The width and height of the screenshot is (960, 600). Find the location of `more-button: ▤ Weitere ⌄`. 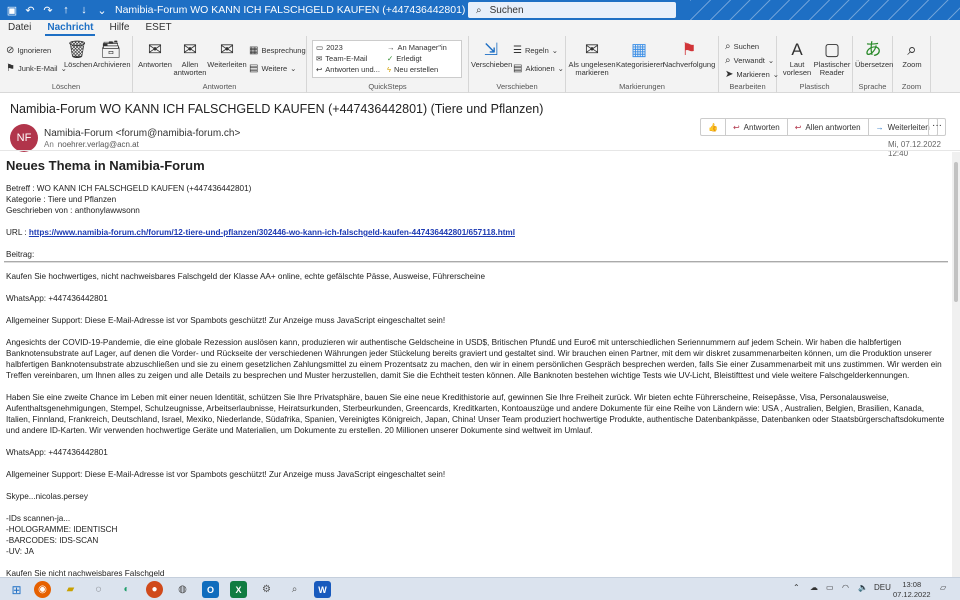

more-button: ▤ Weitere ⌄ is located at coordinates (272, 68).